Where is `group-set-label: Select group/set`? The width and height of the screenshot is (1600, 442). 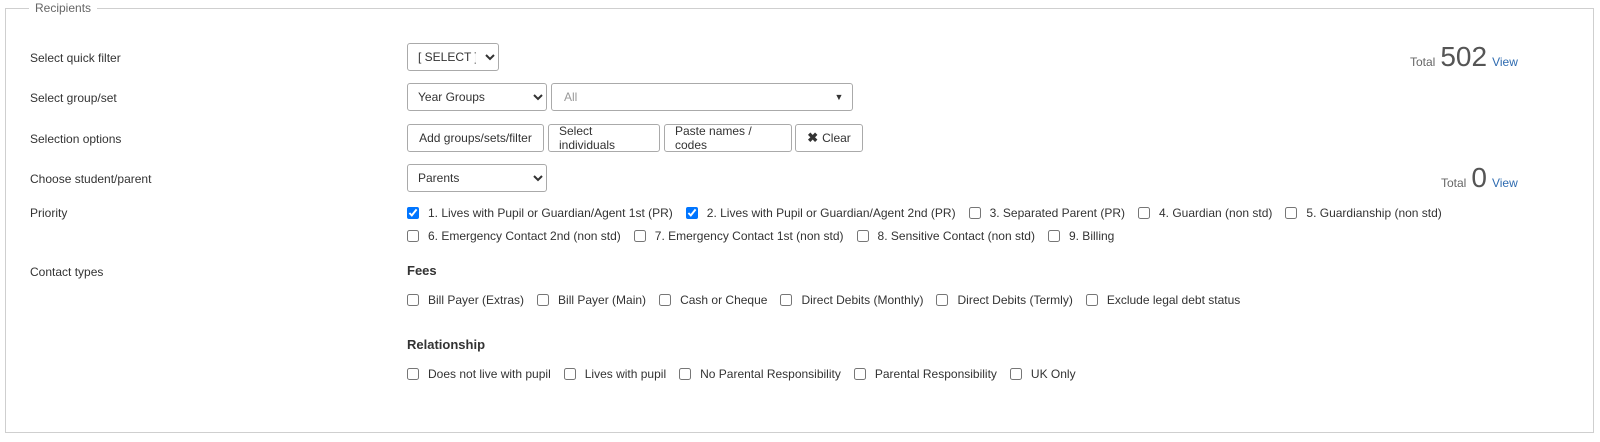
group-set-label: Select group/set is located at coordinates (73, 98).